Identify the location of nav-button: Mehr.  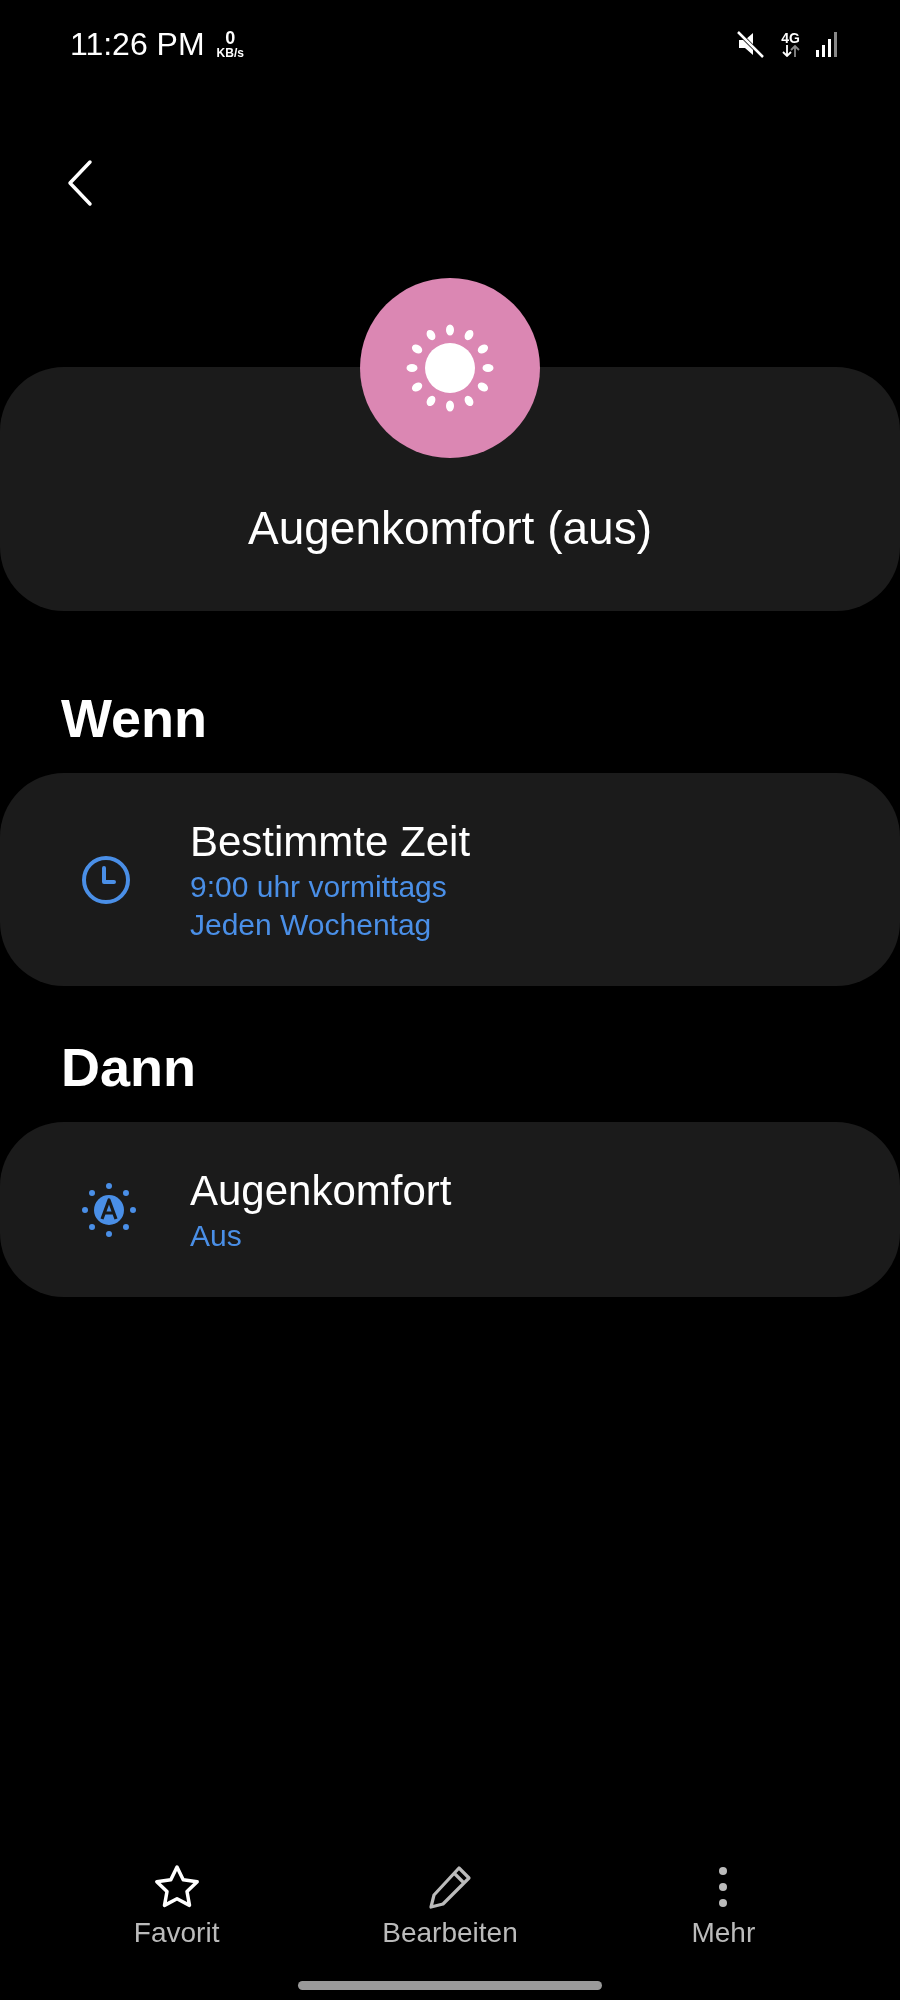
(723, 1905).